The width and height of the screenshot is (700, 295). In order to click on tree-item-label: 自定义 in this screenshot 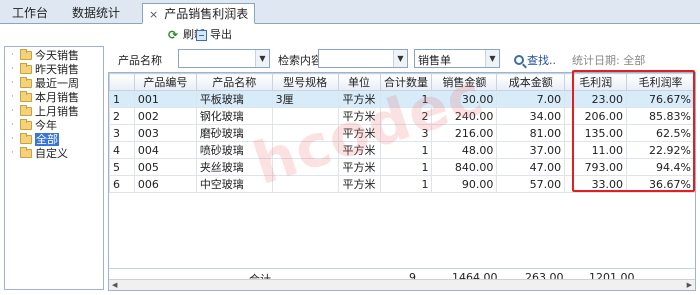, I will do `click(51, 153)`.